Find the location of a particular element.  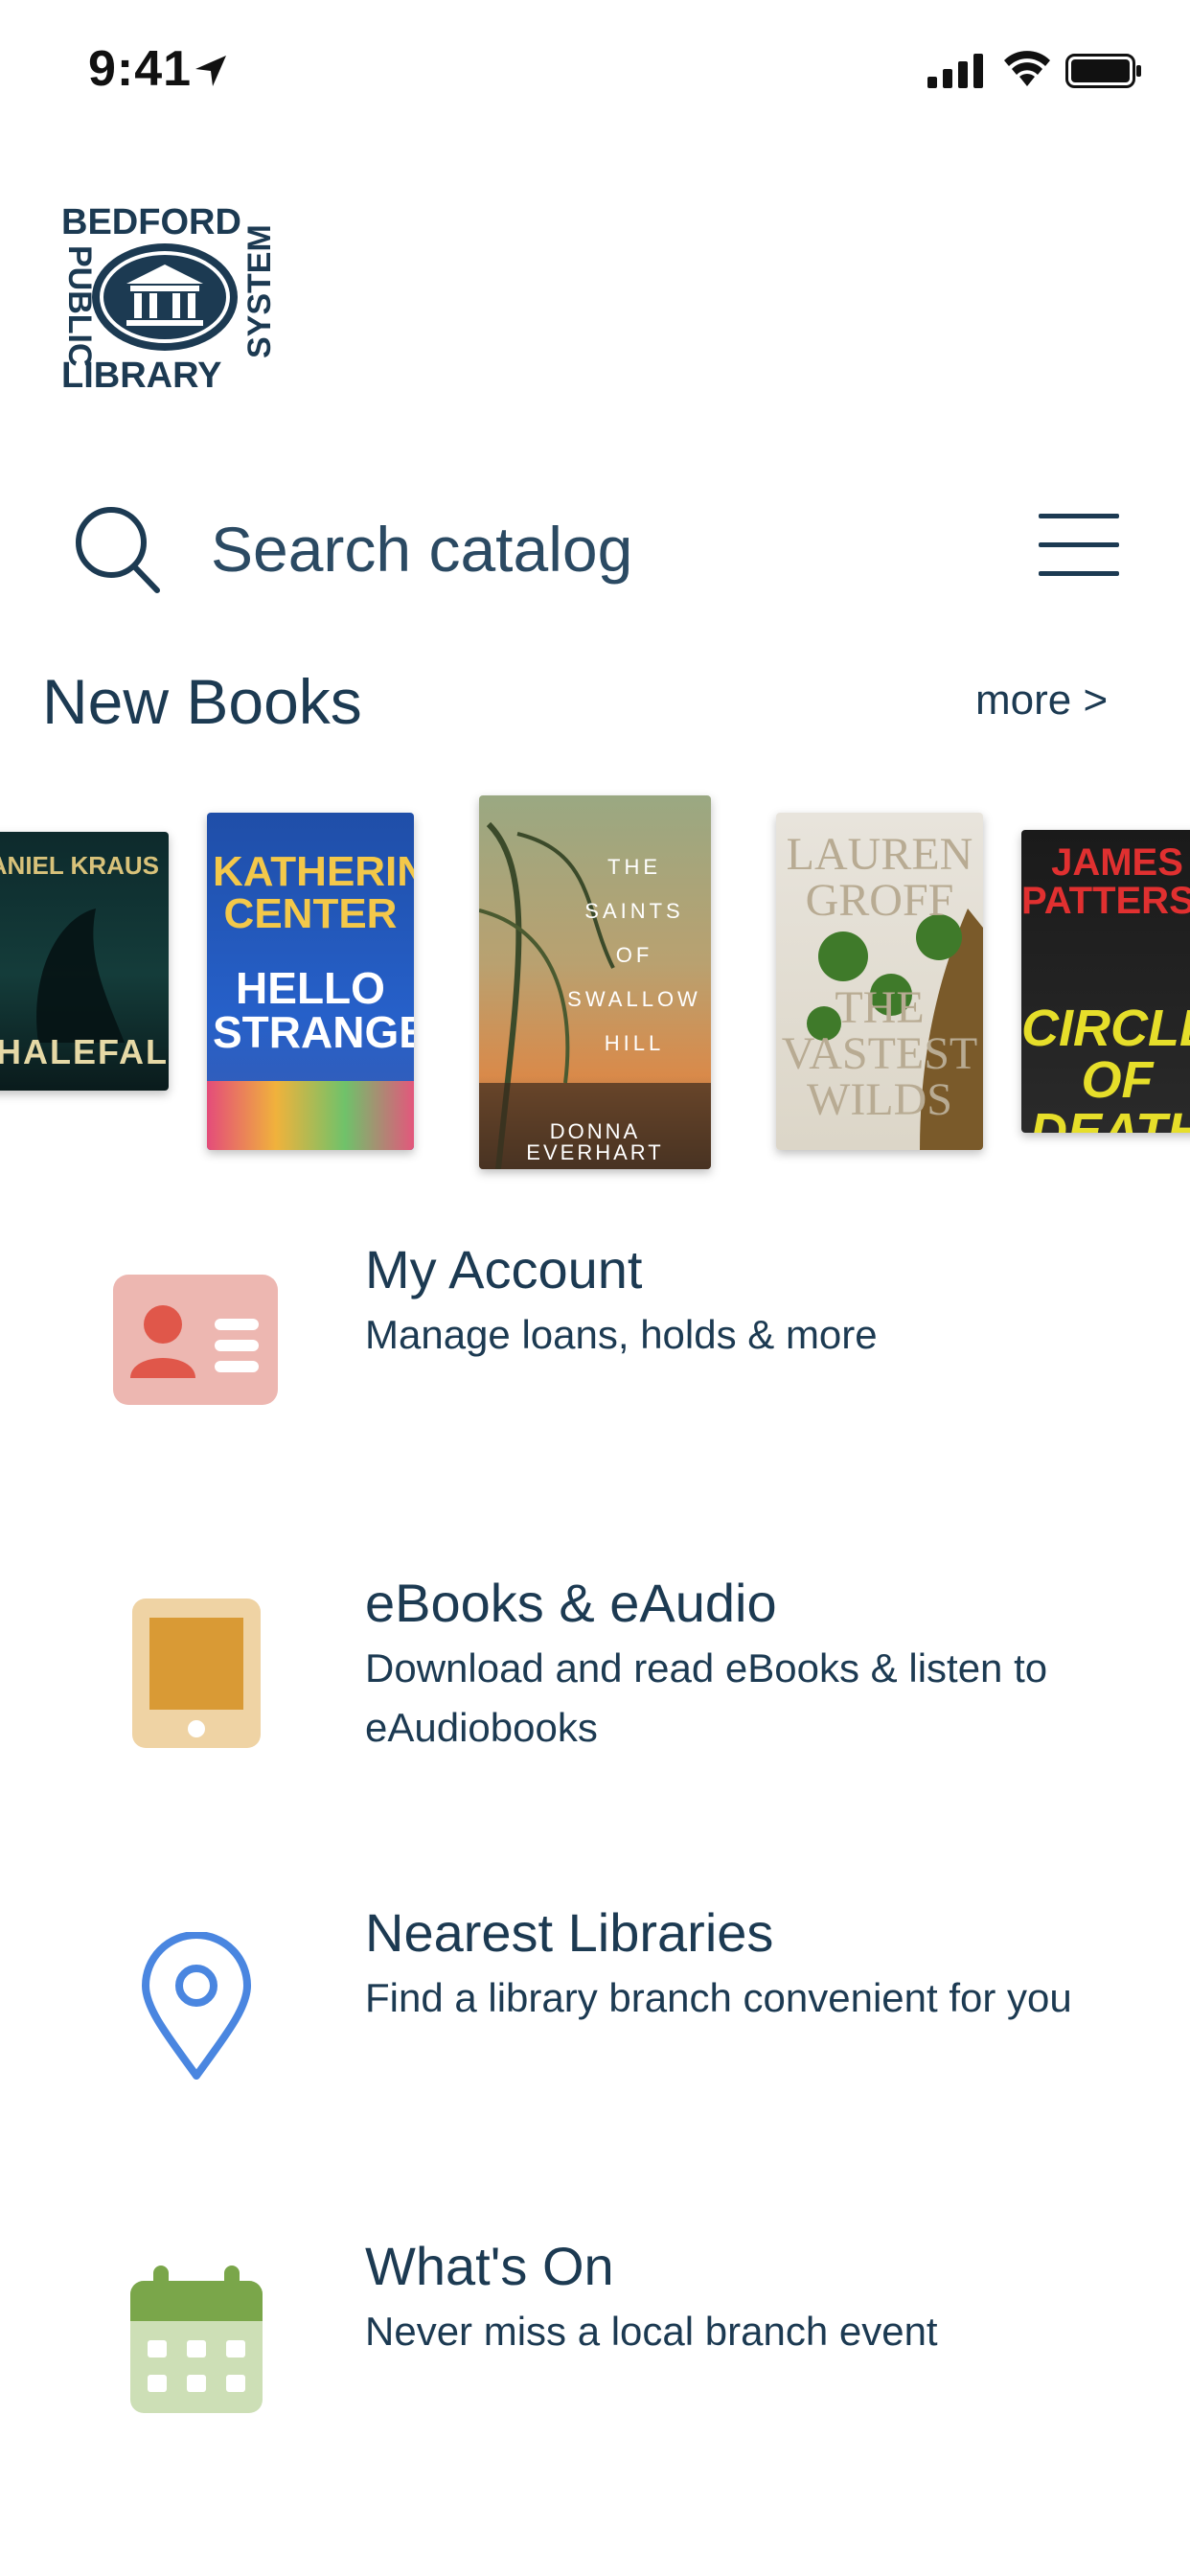

cellular-signal-icon is located at coordinates (955, 71).